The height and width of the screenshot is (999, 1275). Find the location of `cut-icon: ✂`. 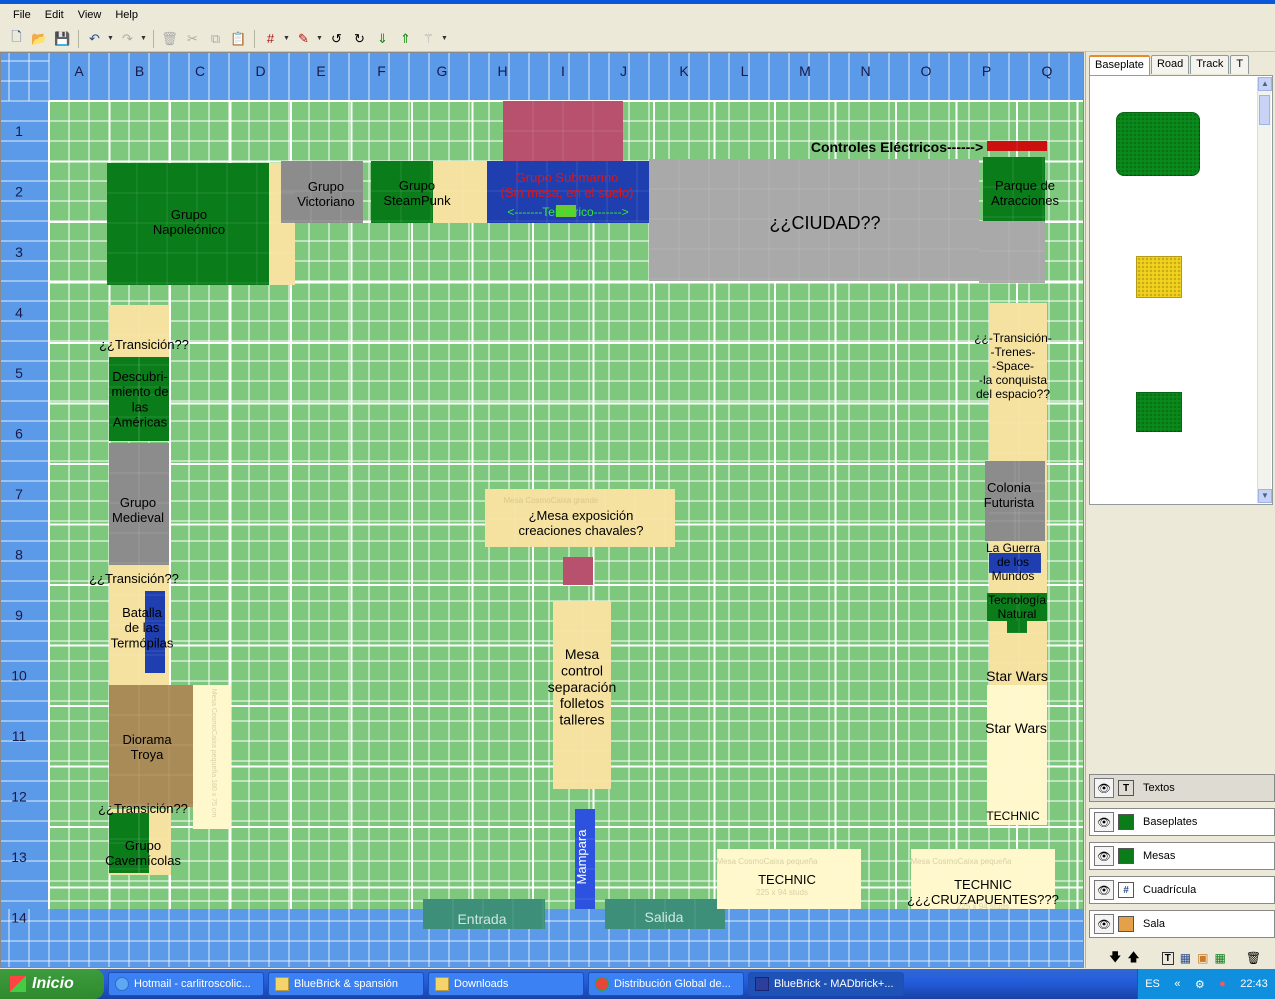

cut-icon: ✂ is located at coordinates (192, 38).